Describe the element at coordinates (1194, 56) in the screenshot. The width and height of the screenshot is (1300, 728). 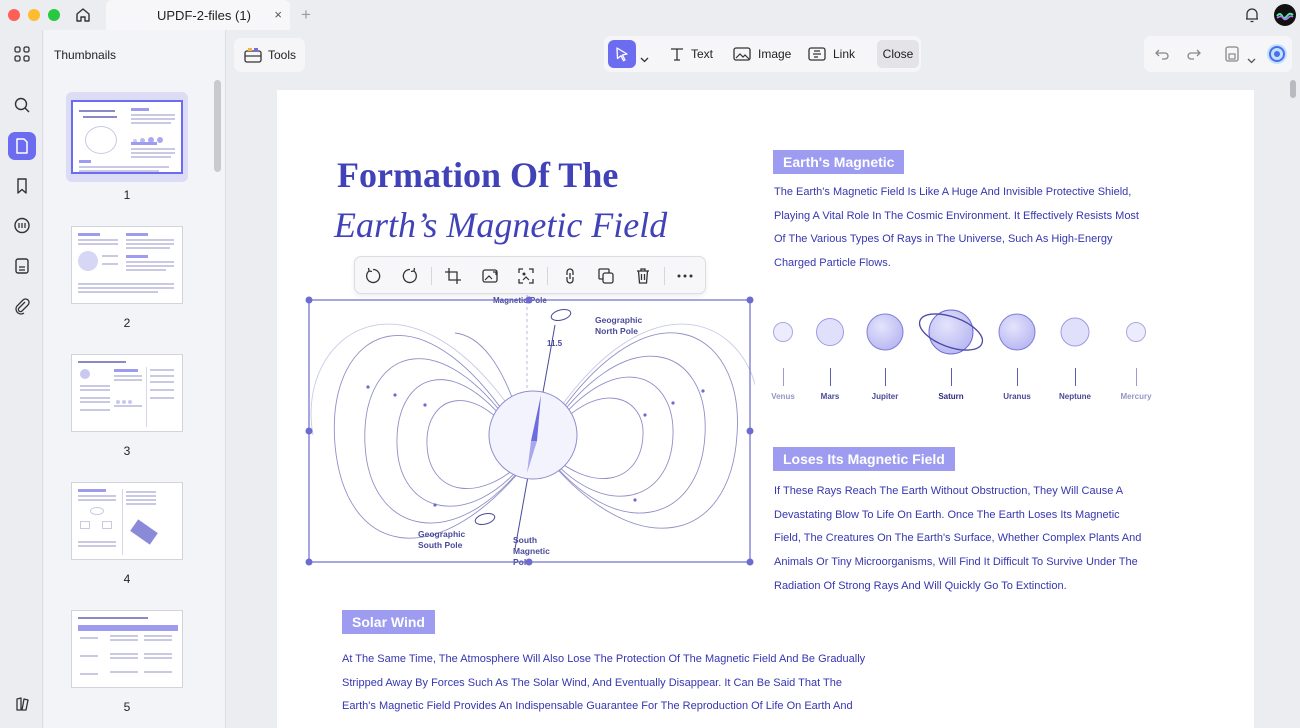
I see `redo-icon` at that location.